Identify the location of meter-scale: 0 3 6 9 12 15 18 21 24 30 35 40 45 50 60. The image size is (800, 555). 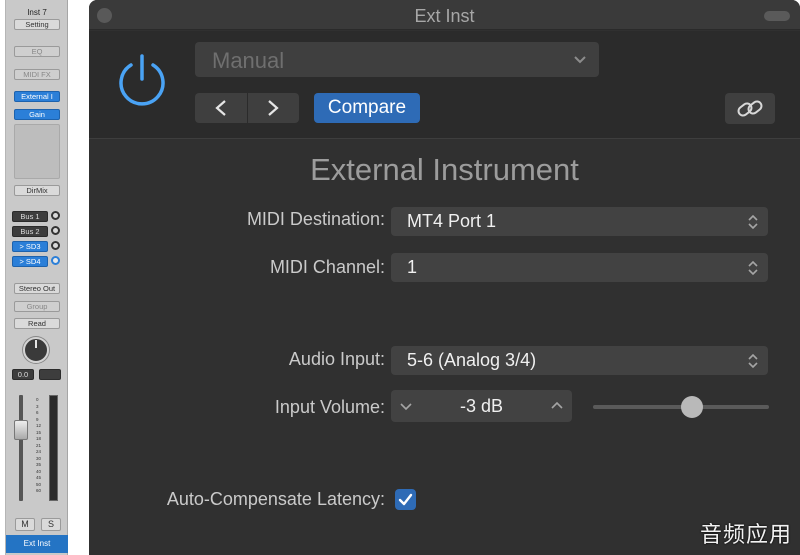
(38, 446).